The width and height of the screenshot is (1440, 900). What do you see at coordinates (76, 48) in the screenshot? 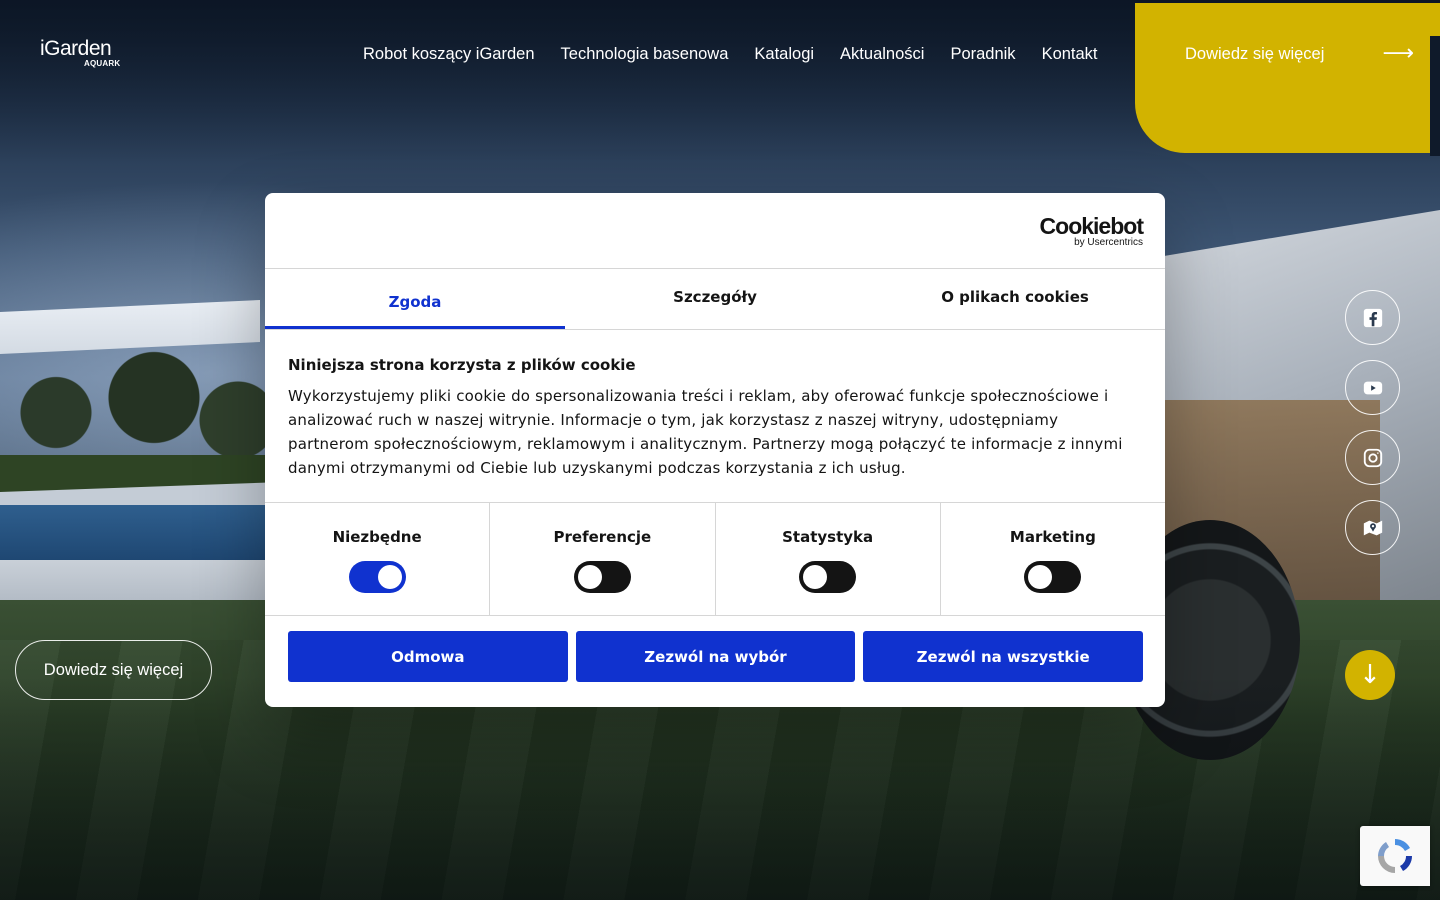
I see `logo-wordmark: iGarden` at bounding box center [76, 48].